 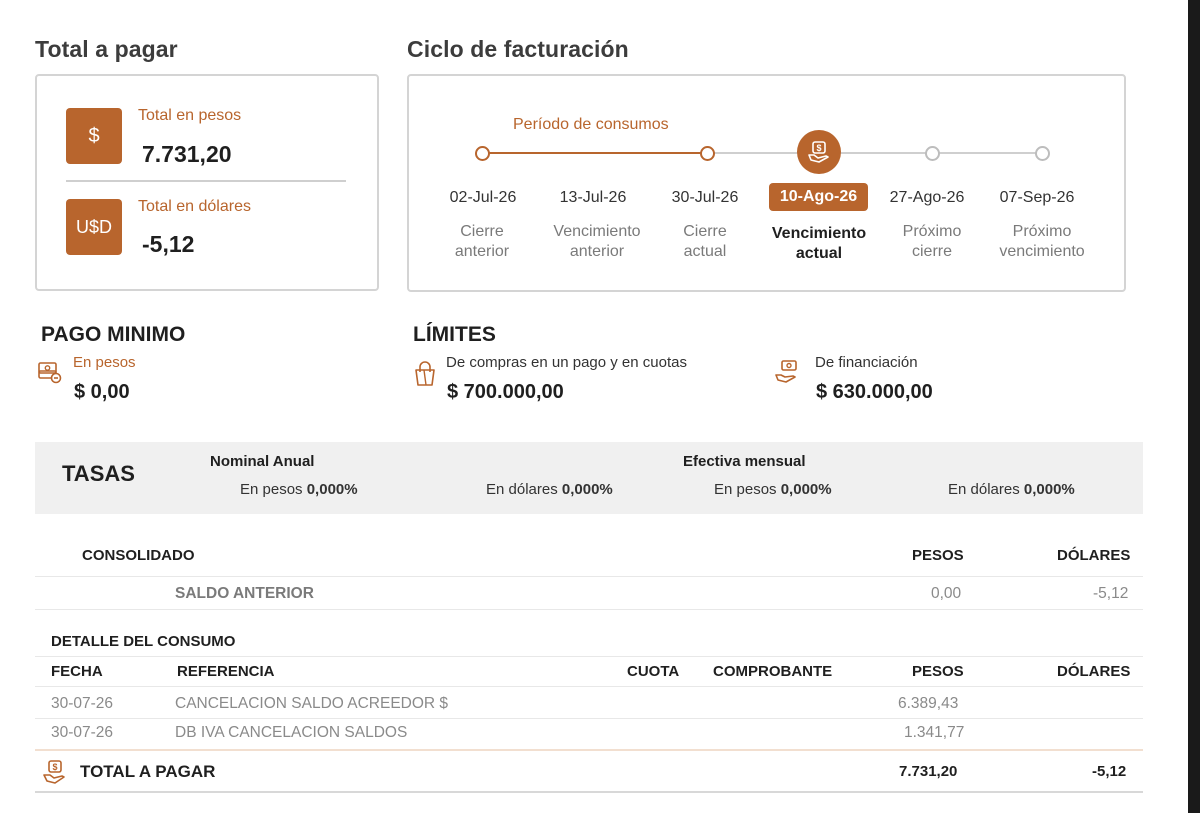 I want to click on timeline-date: 07-Sep-26, so click(x=1037, y=197).